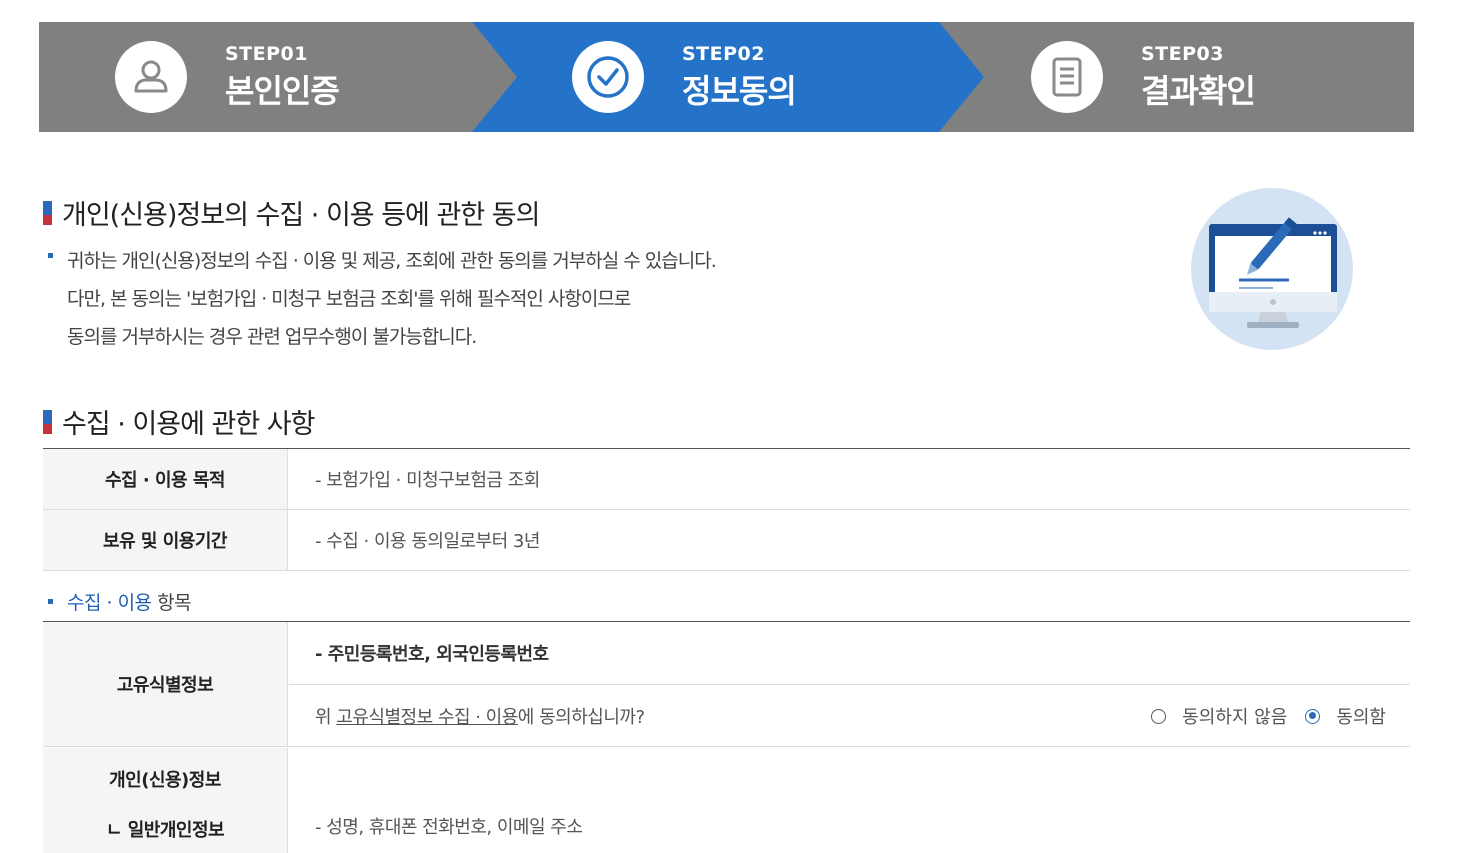 This screenshot has width=1470, height=853. I want to click on collection-title: 수집 · 이용에 관한 사항, so click(188, 424).